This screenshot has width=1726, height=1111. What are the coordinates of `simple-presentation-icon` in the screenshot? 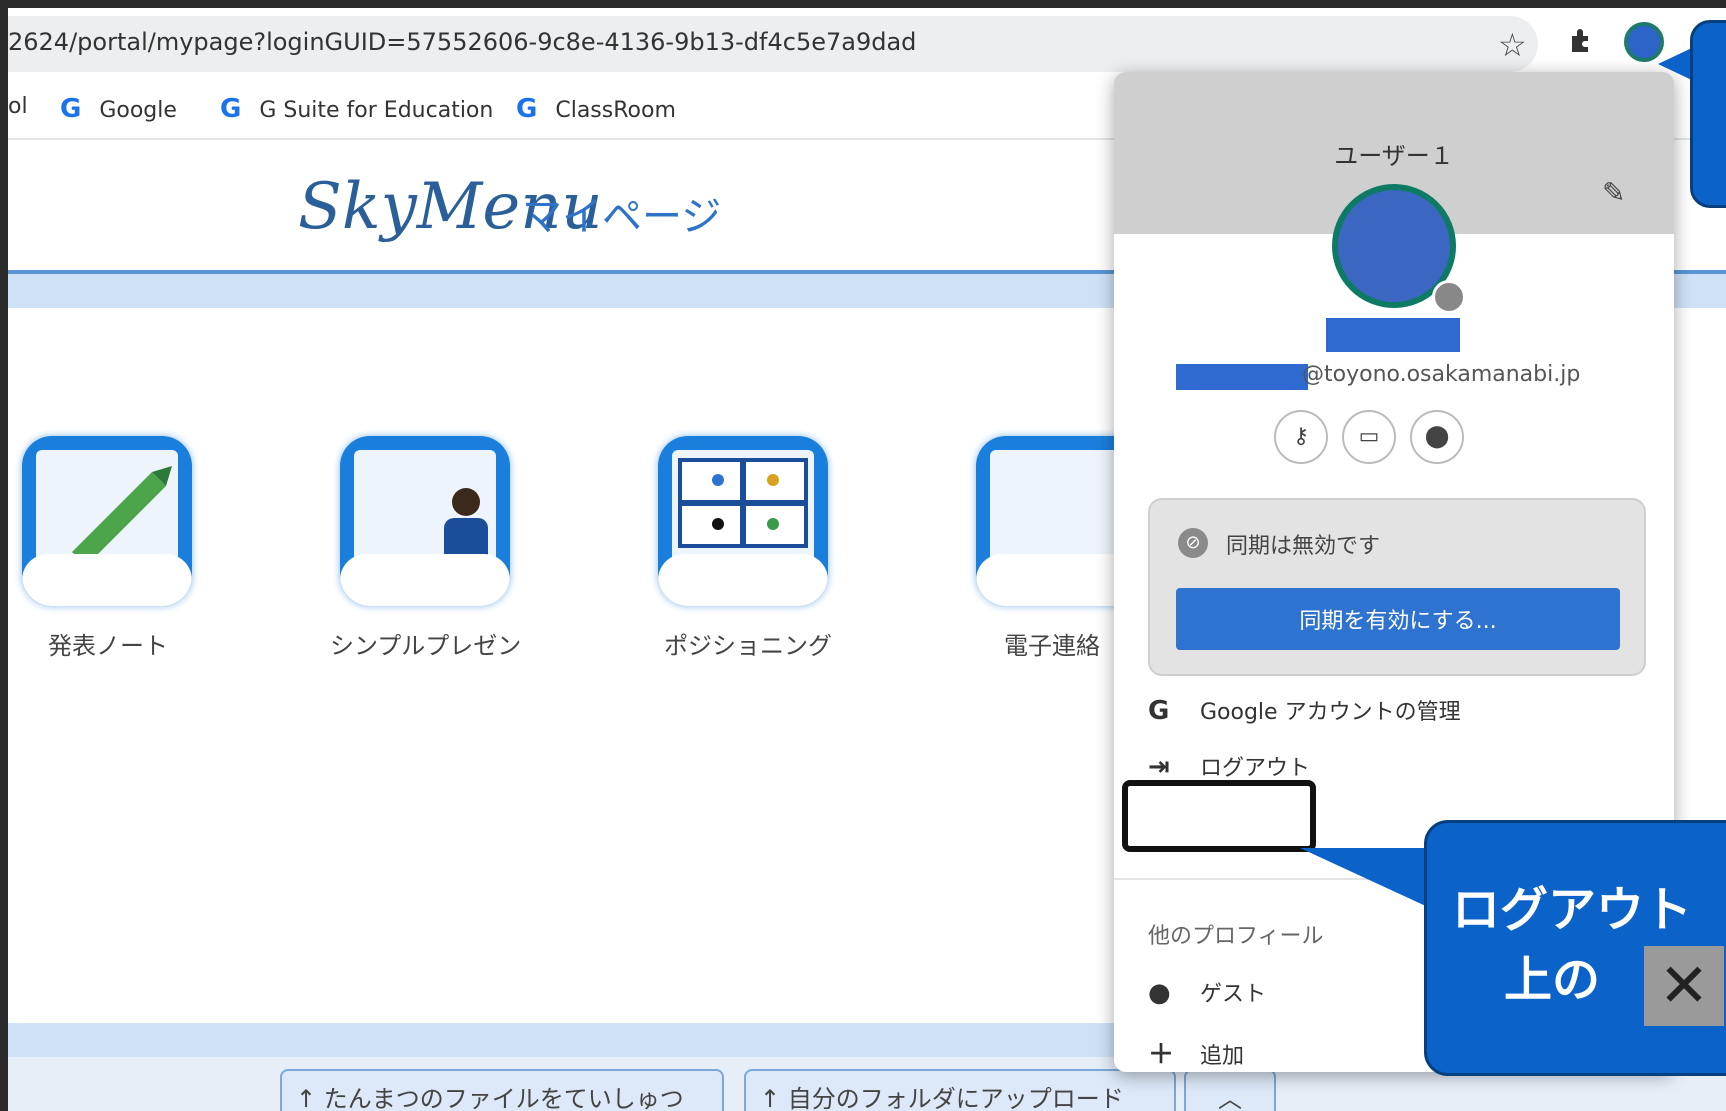 It's located at (425, 521).